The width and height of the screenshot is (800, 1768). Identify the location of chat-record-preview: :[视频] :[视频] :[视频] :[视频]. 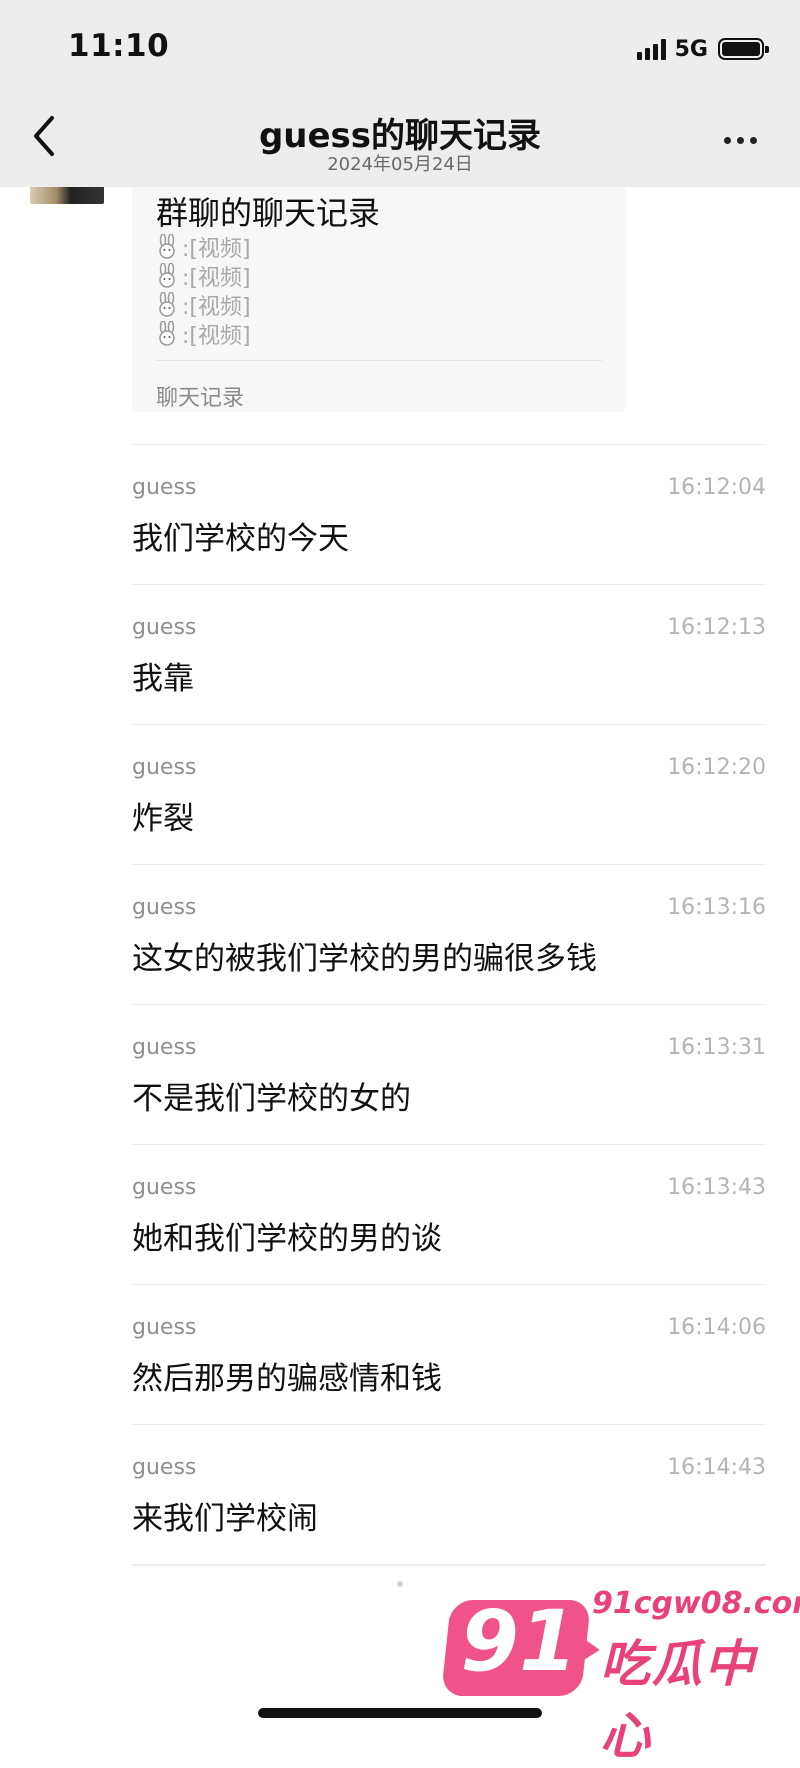
(203, 290).